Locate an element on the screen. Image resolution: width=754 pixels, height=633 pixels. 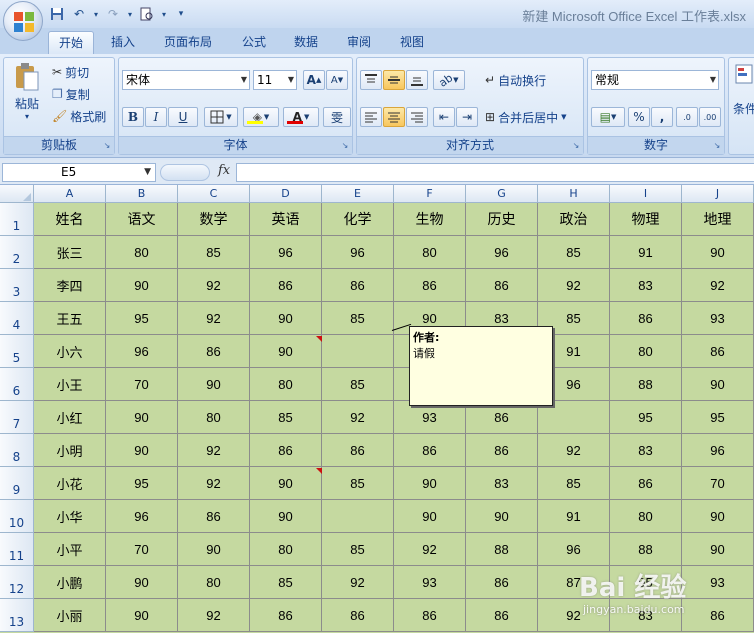
cell-e3: 86 is located at coordinates (358, 285).